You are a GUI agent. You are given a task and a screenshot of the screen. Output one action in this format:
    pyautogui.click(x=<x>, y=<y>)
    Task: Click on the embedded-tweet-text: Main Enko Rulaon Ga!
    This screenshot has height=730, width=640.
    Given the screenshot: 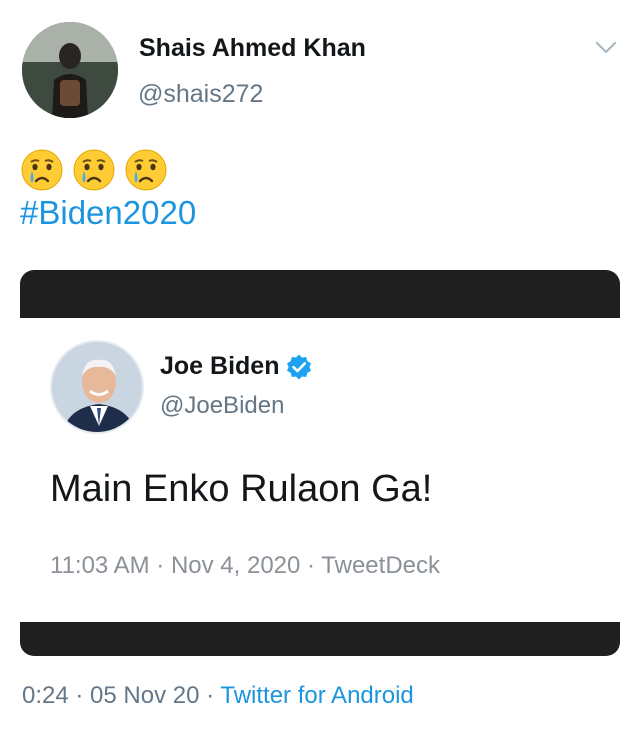 What is the action you would take?
    pyautogui.click(x=241, y=489)
    